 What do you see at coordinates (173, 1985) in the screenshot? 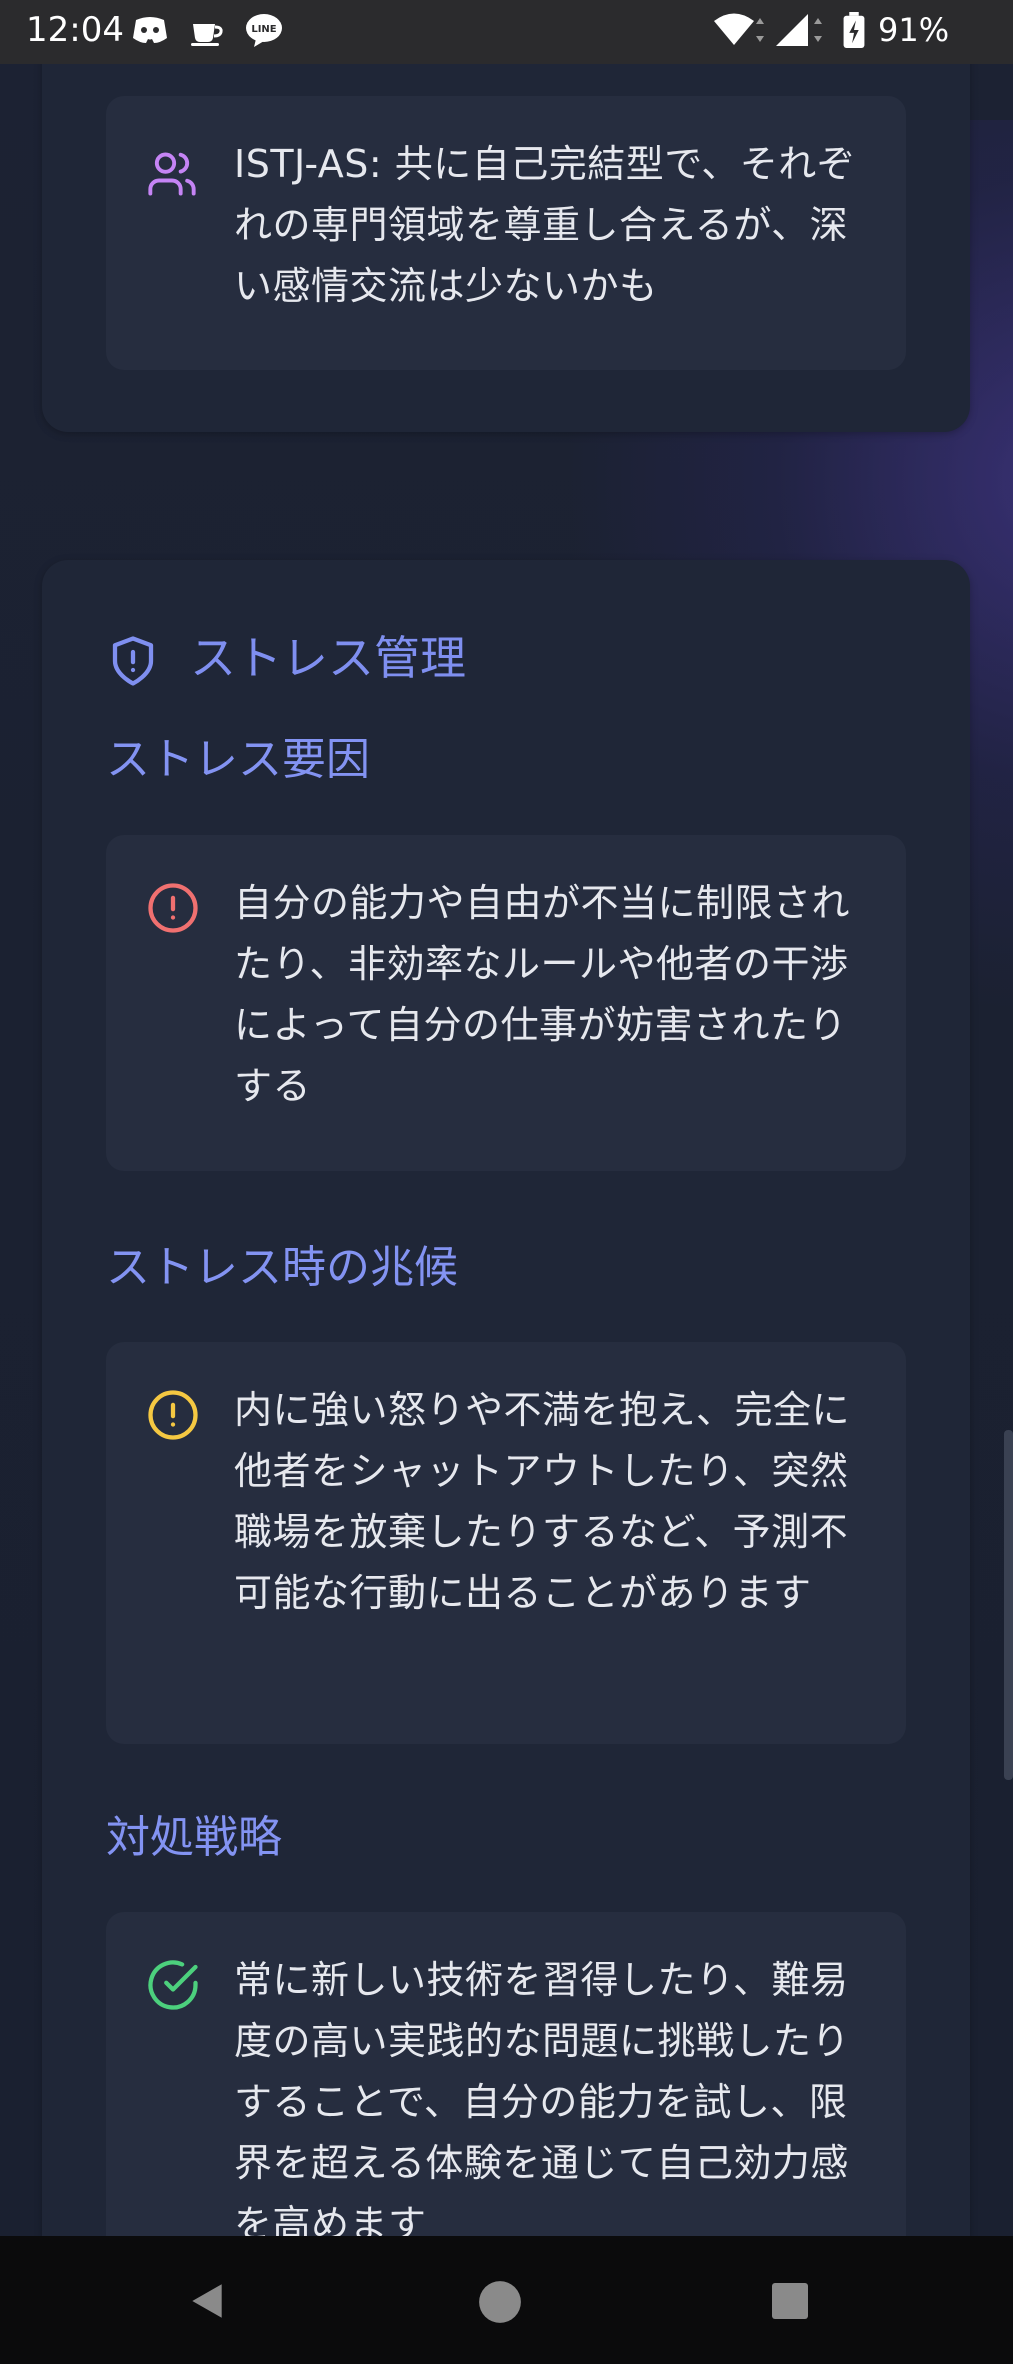
I see `check-circle-icon` at bounding box center [173, 1985].